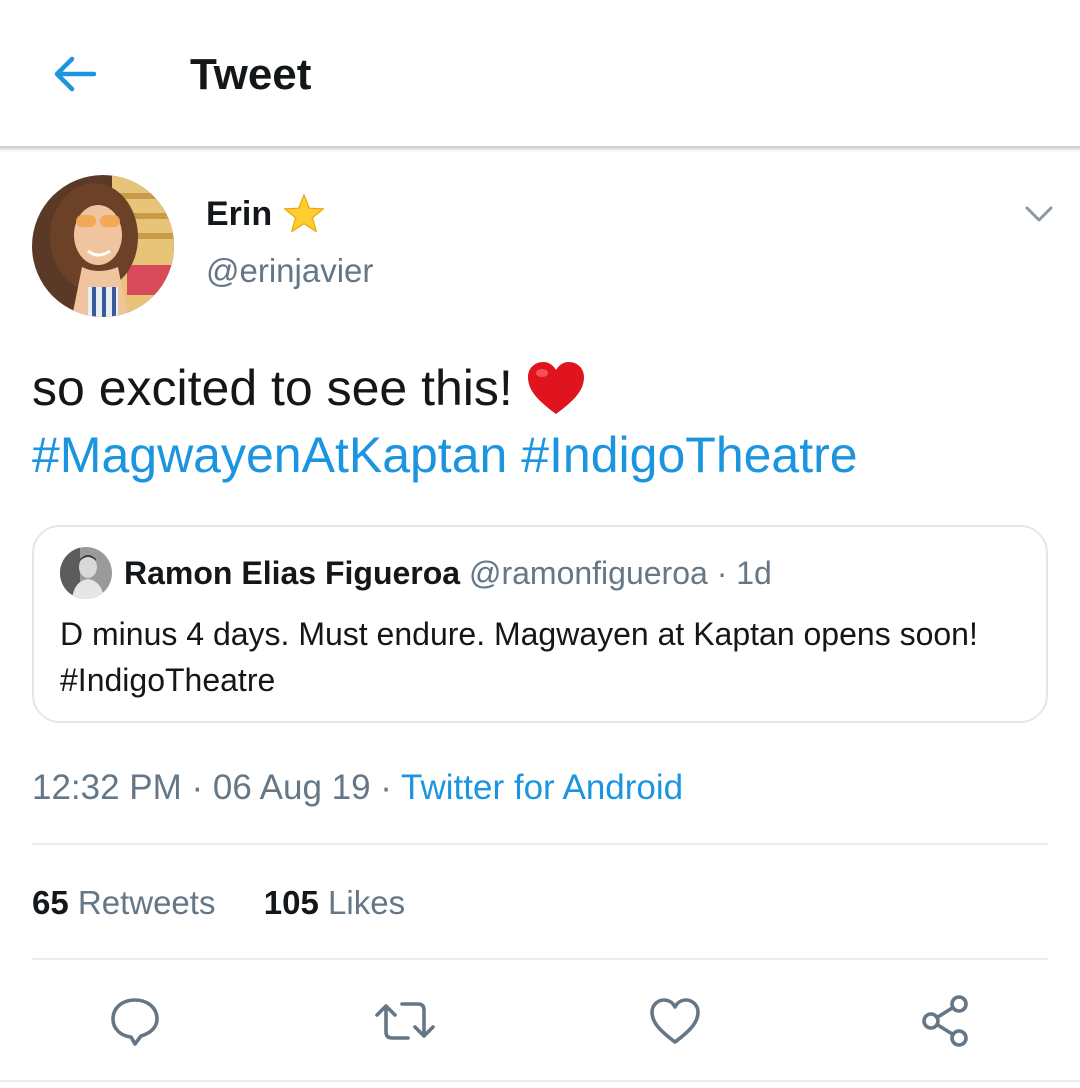  I want to click on header-divider, so click(540, 149).